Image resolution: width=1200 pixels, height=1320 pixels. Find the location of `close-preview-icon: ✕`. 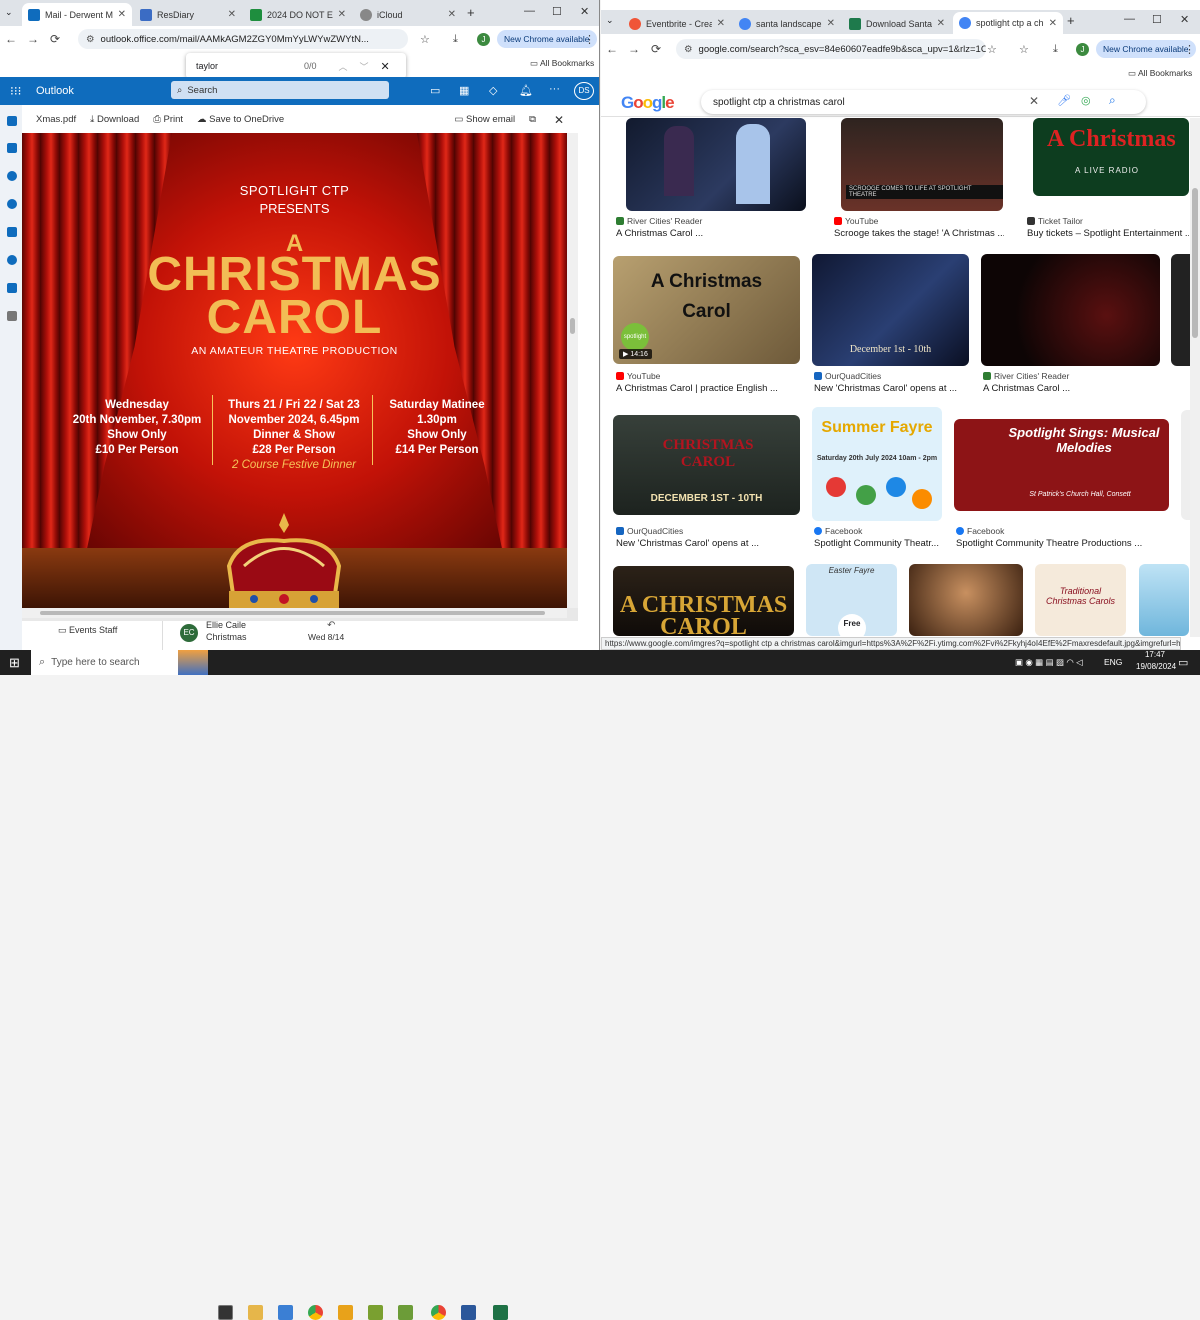

close-preview-icon: ✕ is located at coordinates (559, 120).